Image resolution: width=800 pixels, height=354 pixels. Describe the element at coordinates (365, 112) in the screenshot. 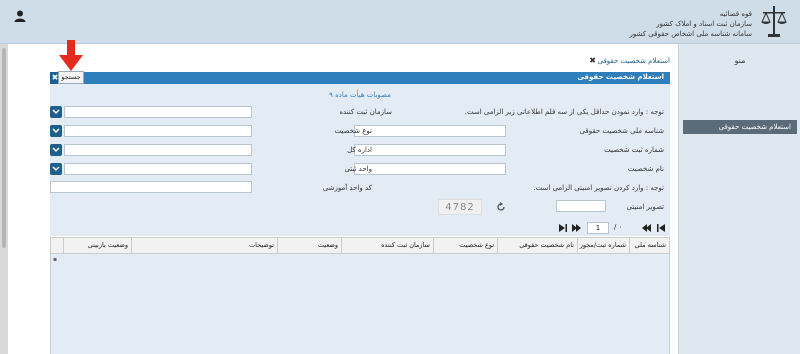

I see `reg-org-label: سازمان ثبت کننده` at that location.